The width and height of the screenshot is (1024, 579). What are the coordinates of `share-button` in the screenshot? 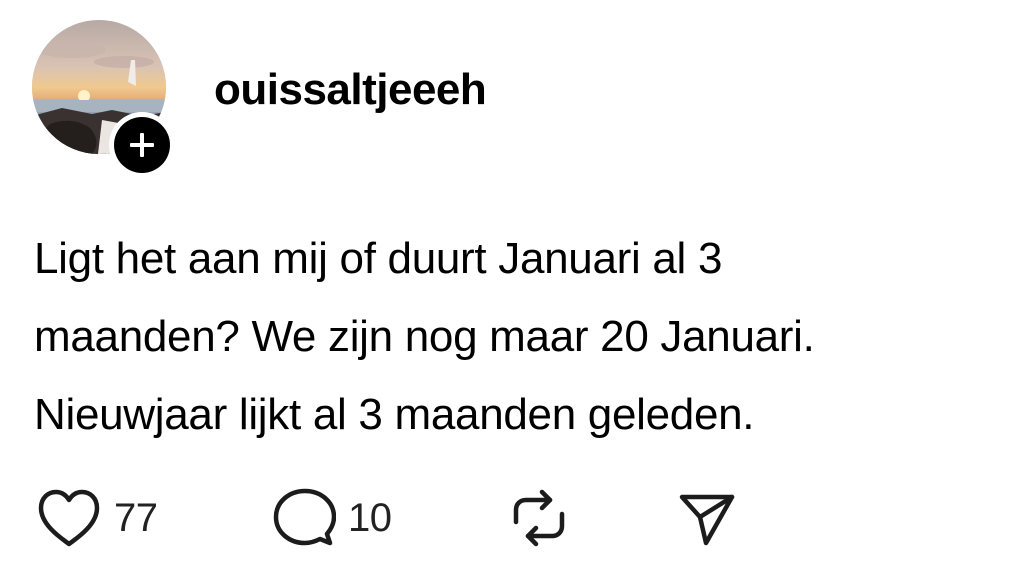 It's located at (707, 518).